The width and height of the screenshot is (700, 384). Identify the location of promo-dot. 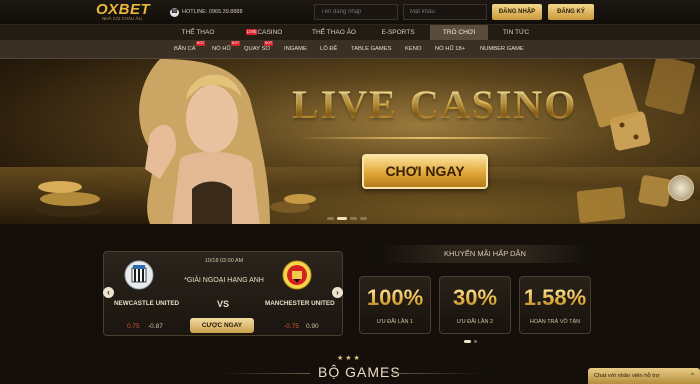
(475, 341).